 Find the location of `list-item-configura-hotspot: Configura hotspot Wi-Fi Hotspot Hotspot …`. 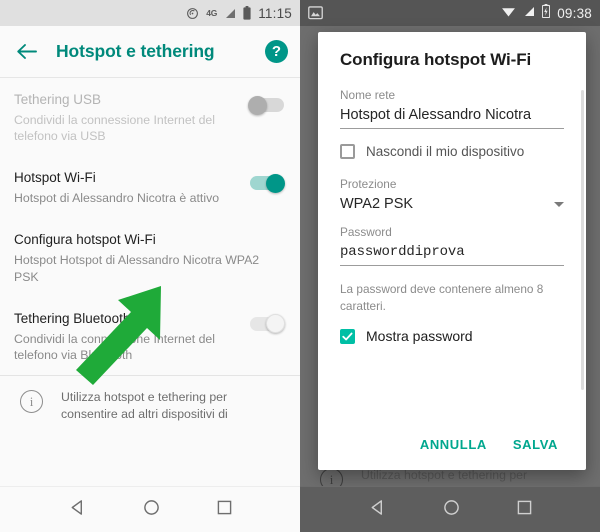

list-item-configura-hotspot: Configura hotspot Wi-Fi Hotspot Hotspot … is located at coordinates (150, 257).